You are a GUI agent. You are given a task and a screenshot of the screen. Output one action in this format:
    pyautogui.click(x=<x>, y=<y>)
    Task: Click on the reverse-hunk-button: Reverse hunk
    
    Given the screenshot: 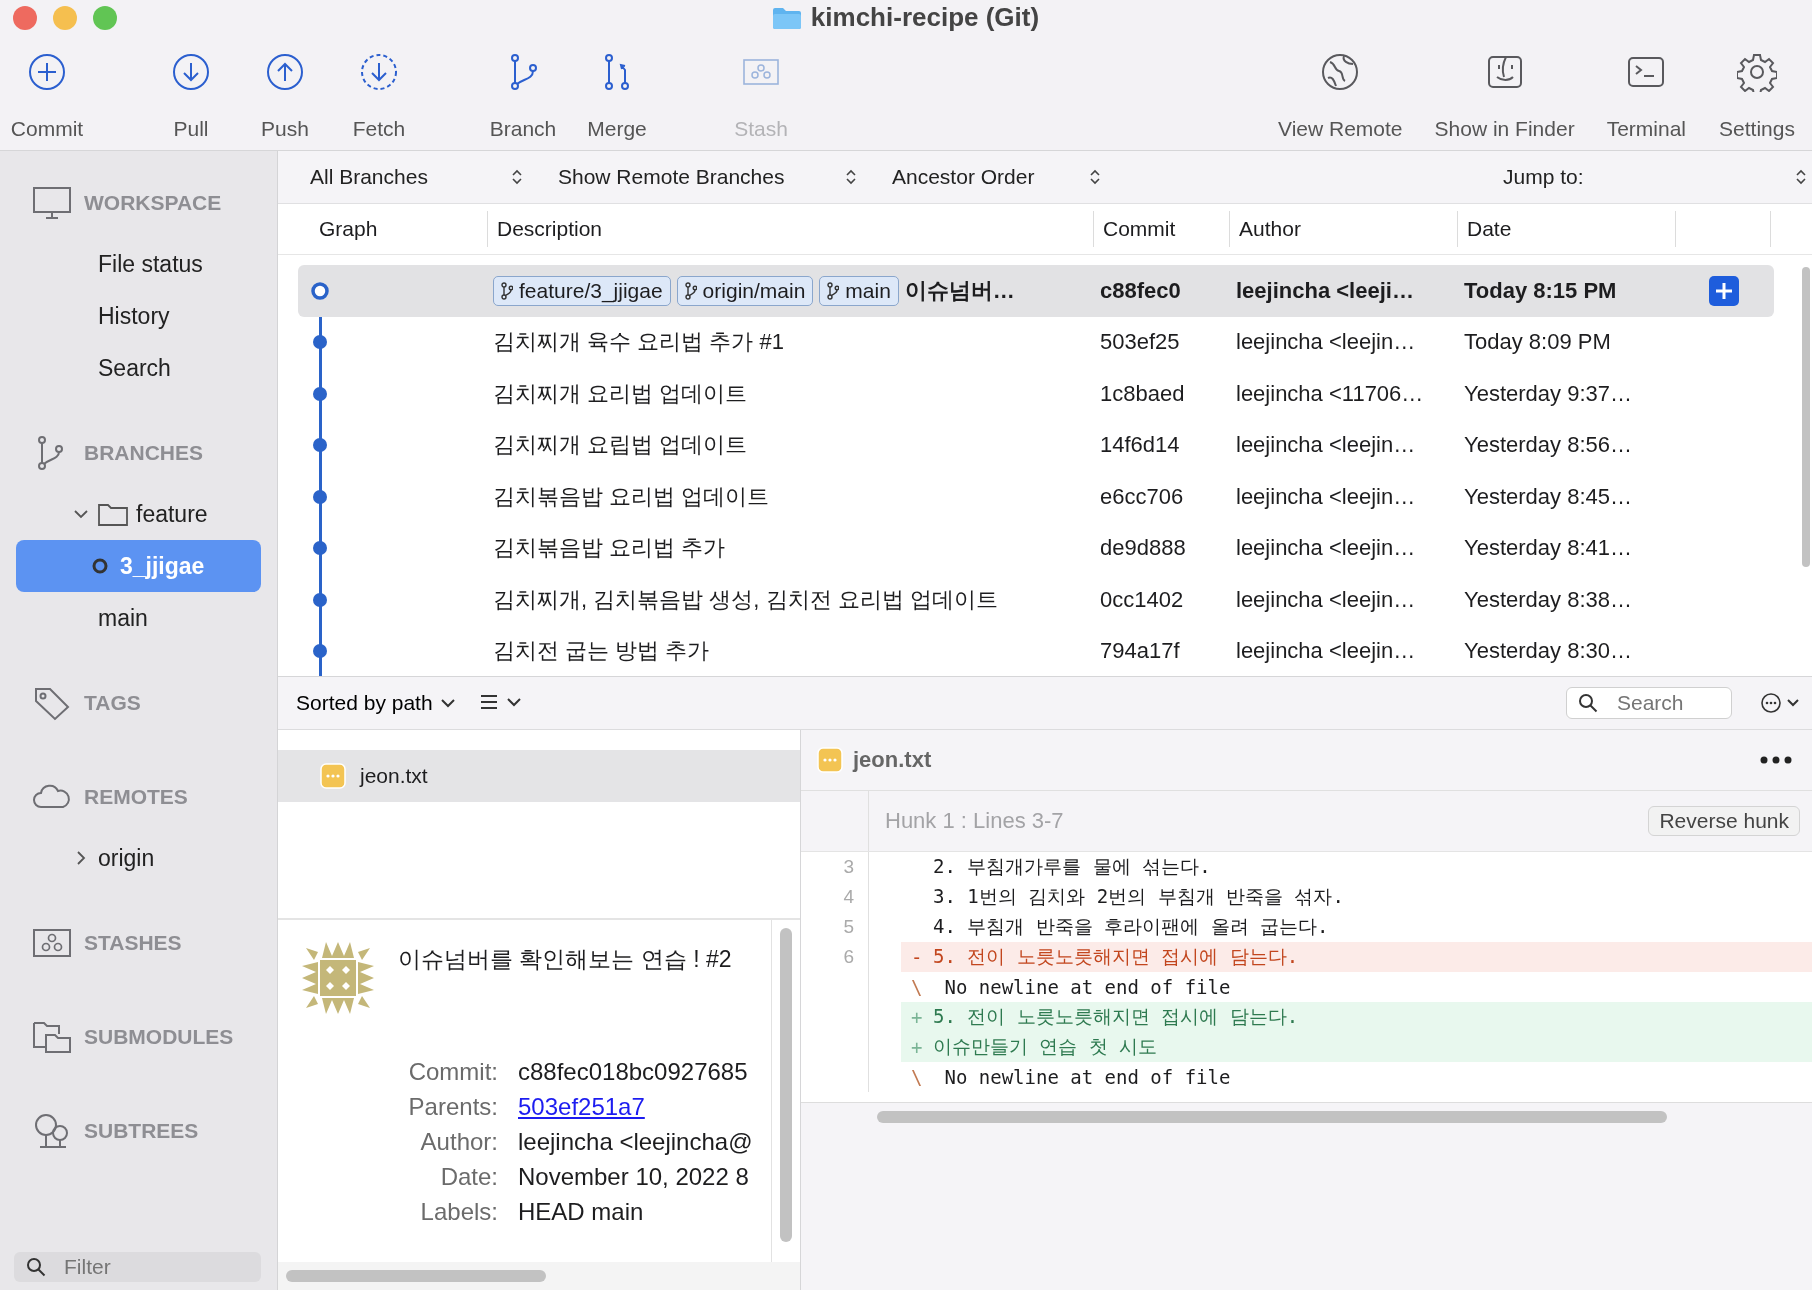 What is the action you would take?
    pyautogui.click(x=1724, y=821)
    